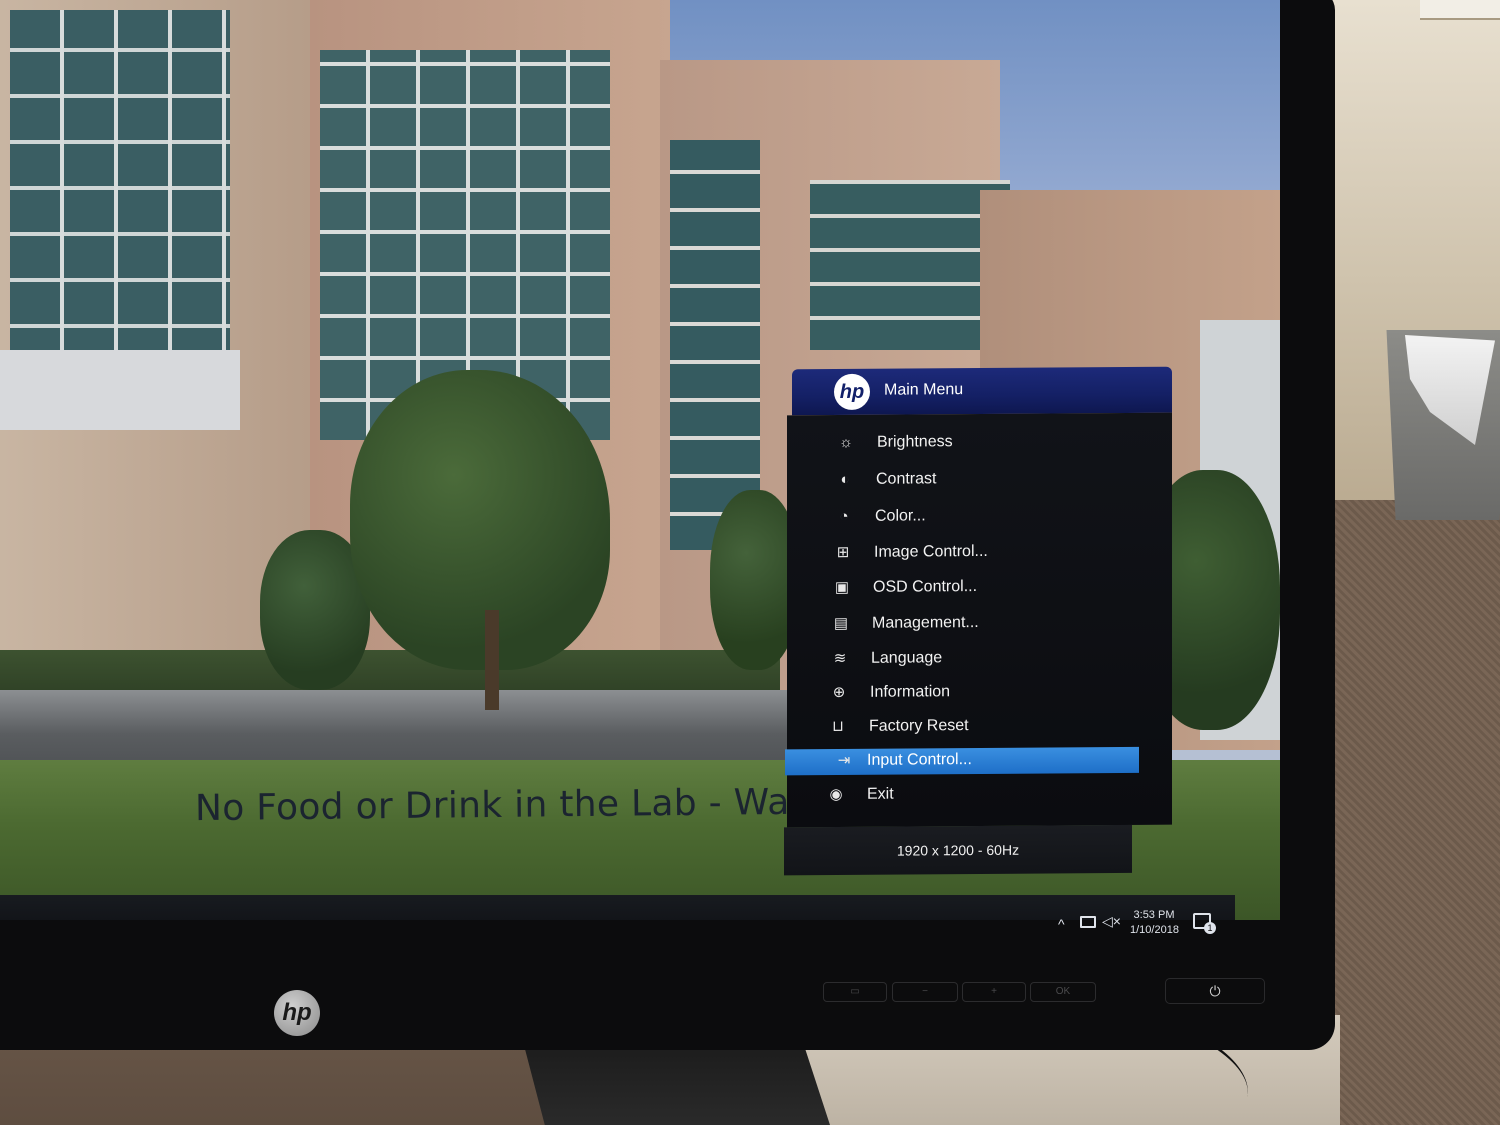  I want to click on osd-item-brightness: ☼ Brightness, so click(979, 443).